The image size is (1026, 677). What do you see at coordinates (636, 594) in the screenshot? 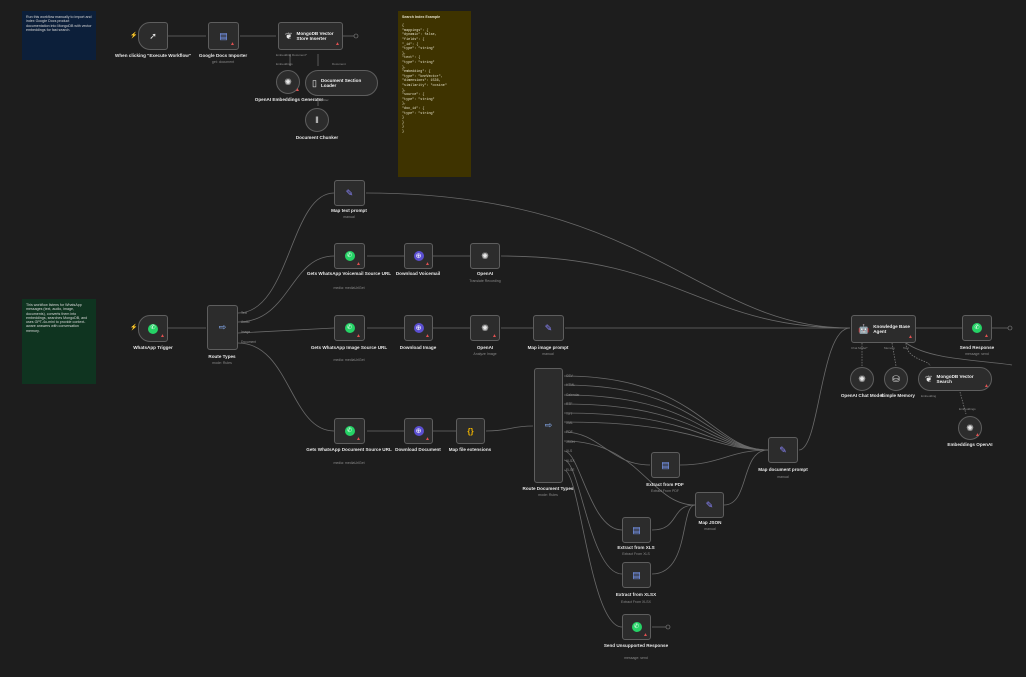
I see `node-label: Extract from XLSX` at bounding box center [636, 594].